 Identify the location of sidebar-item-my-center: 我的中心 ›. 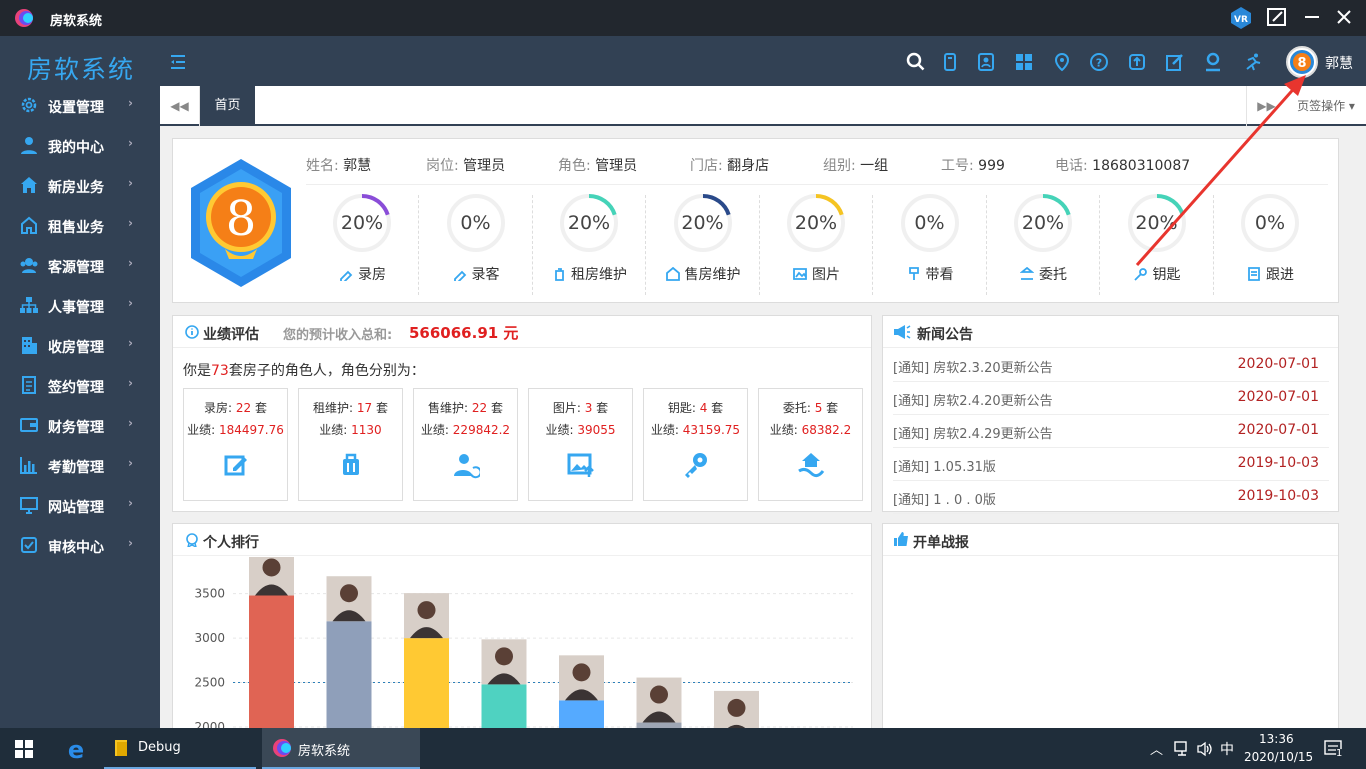
(80, 146).